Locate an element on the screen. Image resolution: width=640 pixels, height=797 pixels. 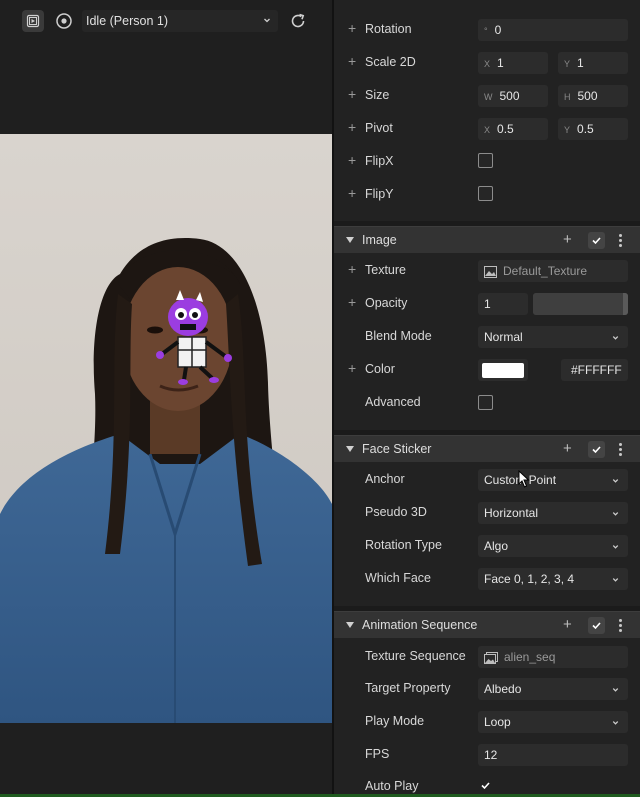
pivot-row: + Pivot X 0.5 Y 0.5 is located at coordinates (487, 128).